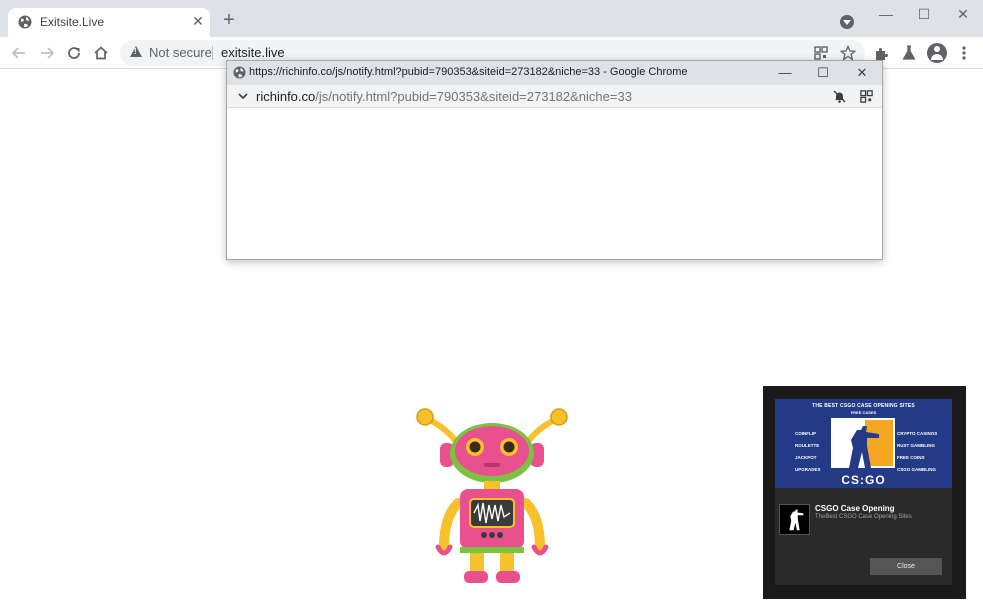 The height and width of the screenshot is (616, 983). What do you see at coordinates (848, 52) in the screenshot?
I see `bookmark-star-icon` at bounding box center [848, 52].